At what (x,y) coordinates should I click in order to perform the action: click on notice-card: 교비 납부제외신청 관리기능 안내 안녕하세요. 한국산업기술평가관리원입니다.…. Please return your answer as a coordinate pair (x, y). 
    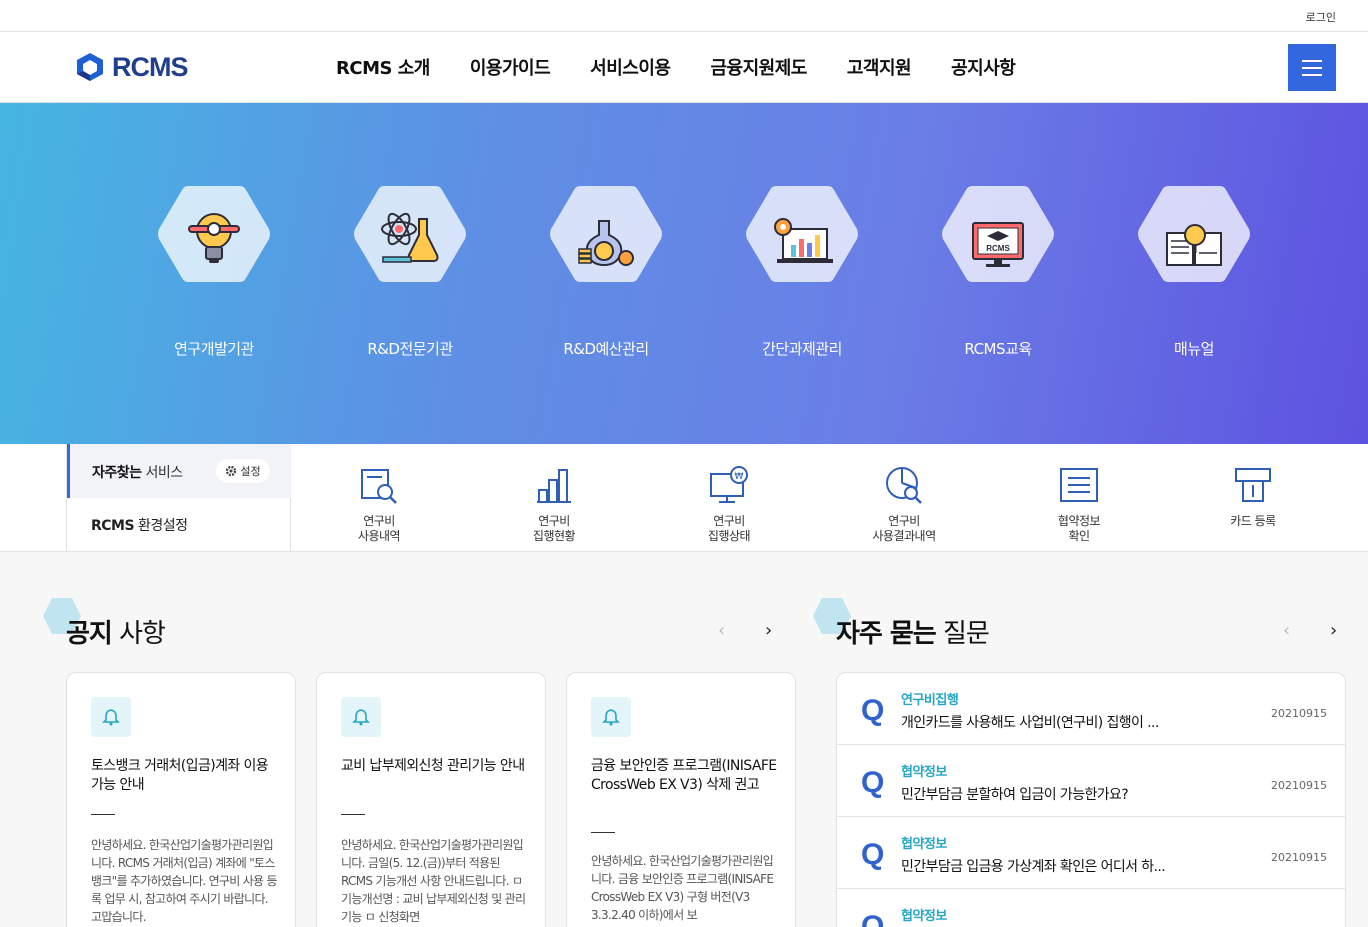
    Looking at the image, I should click on (431, 799).